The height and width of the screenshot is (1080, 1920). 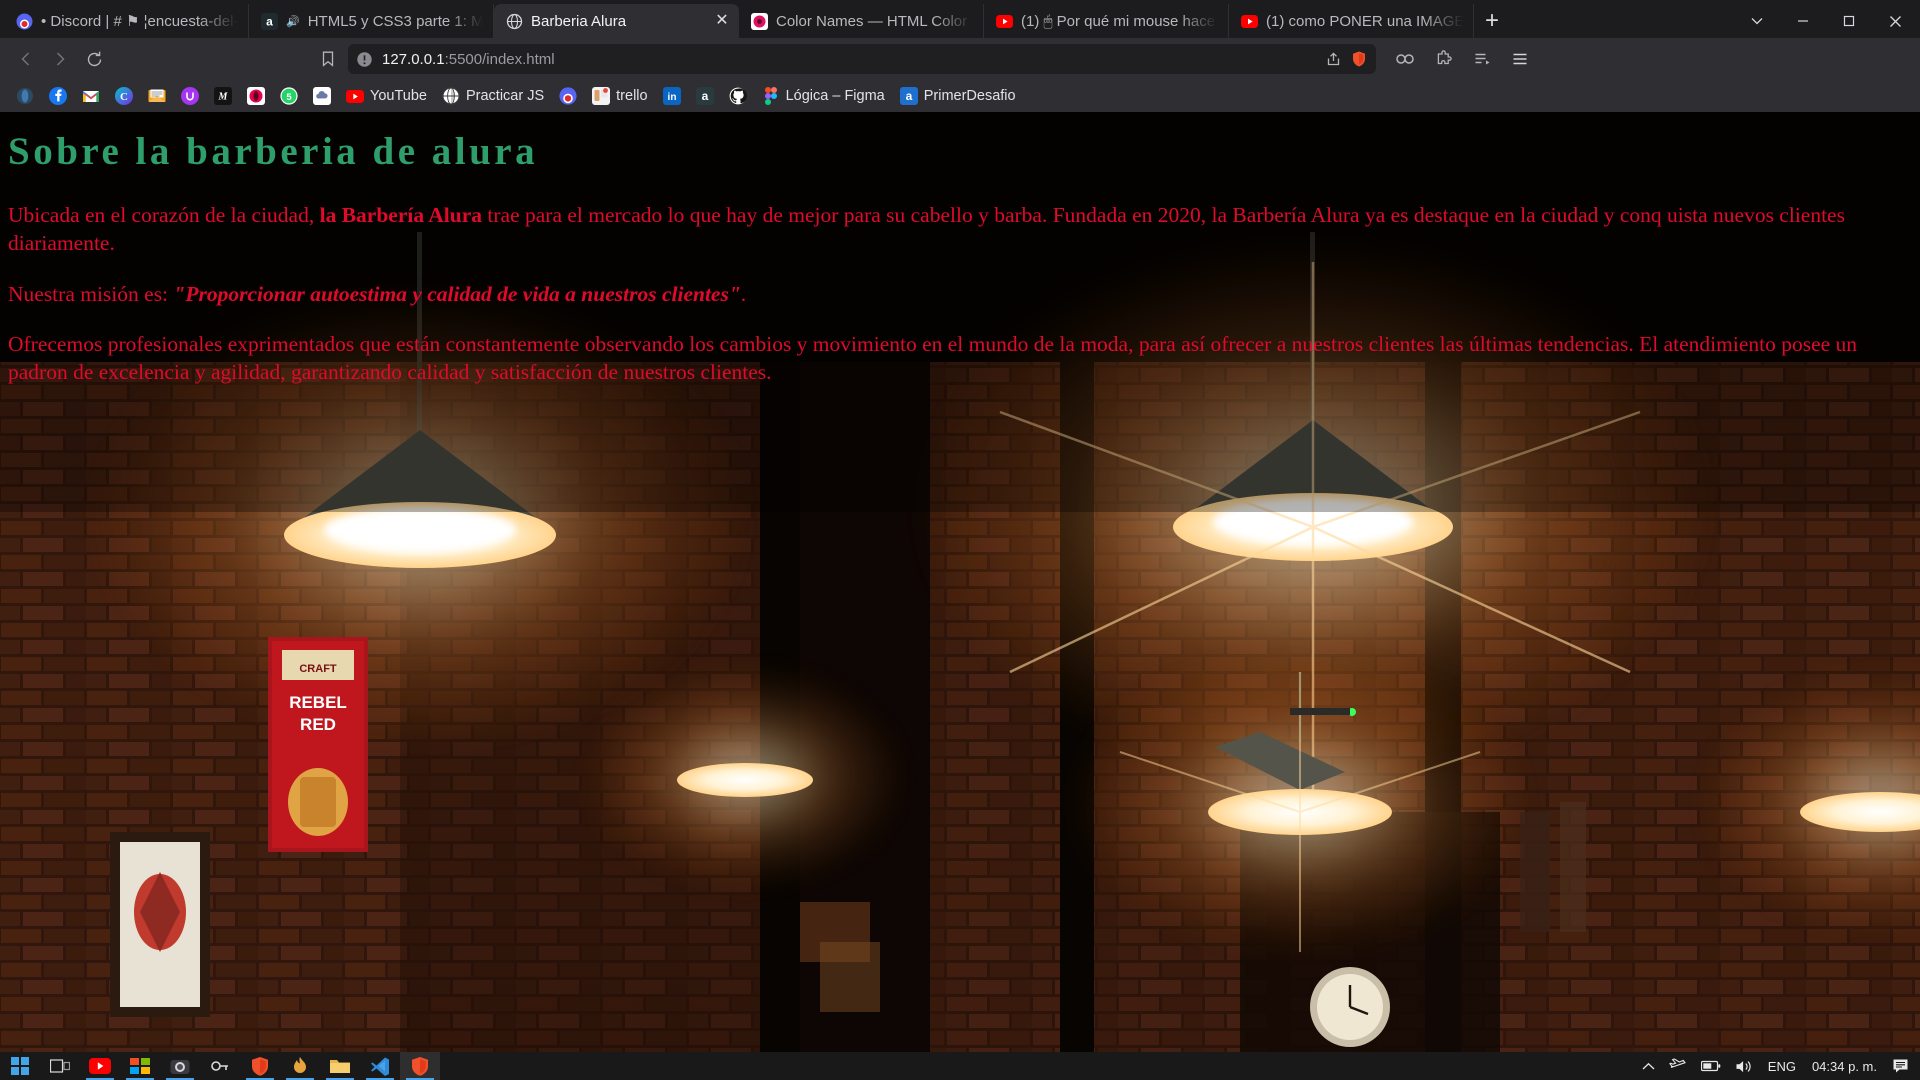 I want to click on bookmark-youtube: YouTube, so click(x=386, y=96).